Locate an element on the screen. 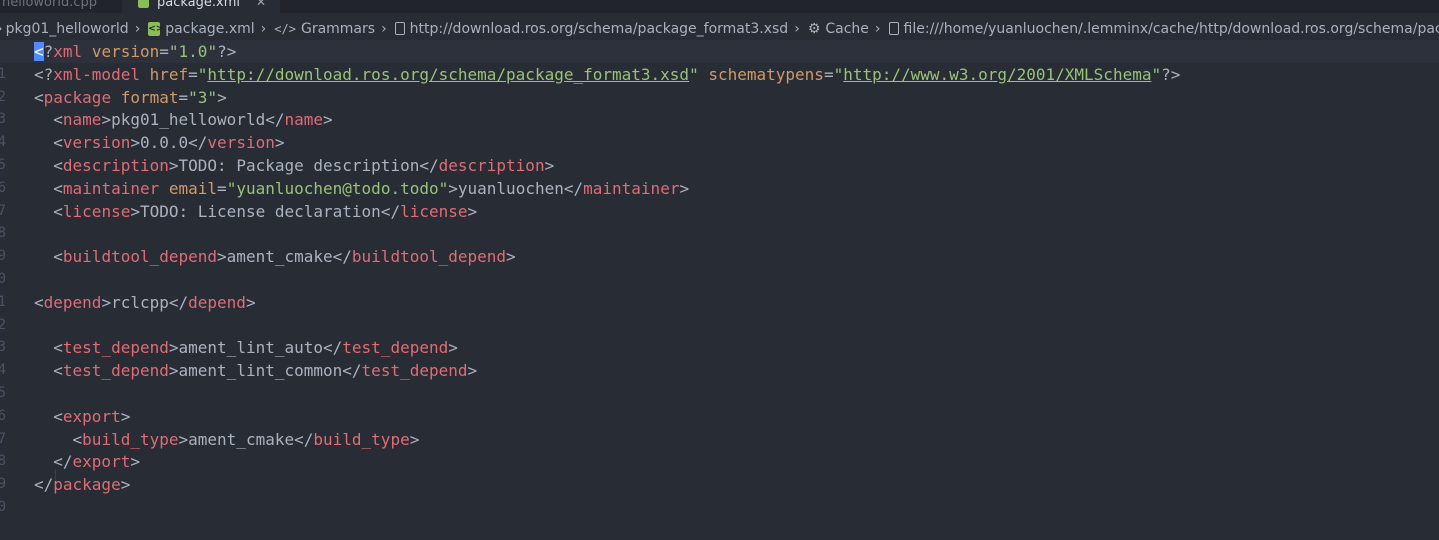 The height and width of the screenshot is (540, 1439). code-token: description is located at coordinates (491, 165).